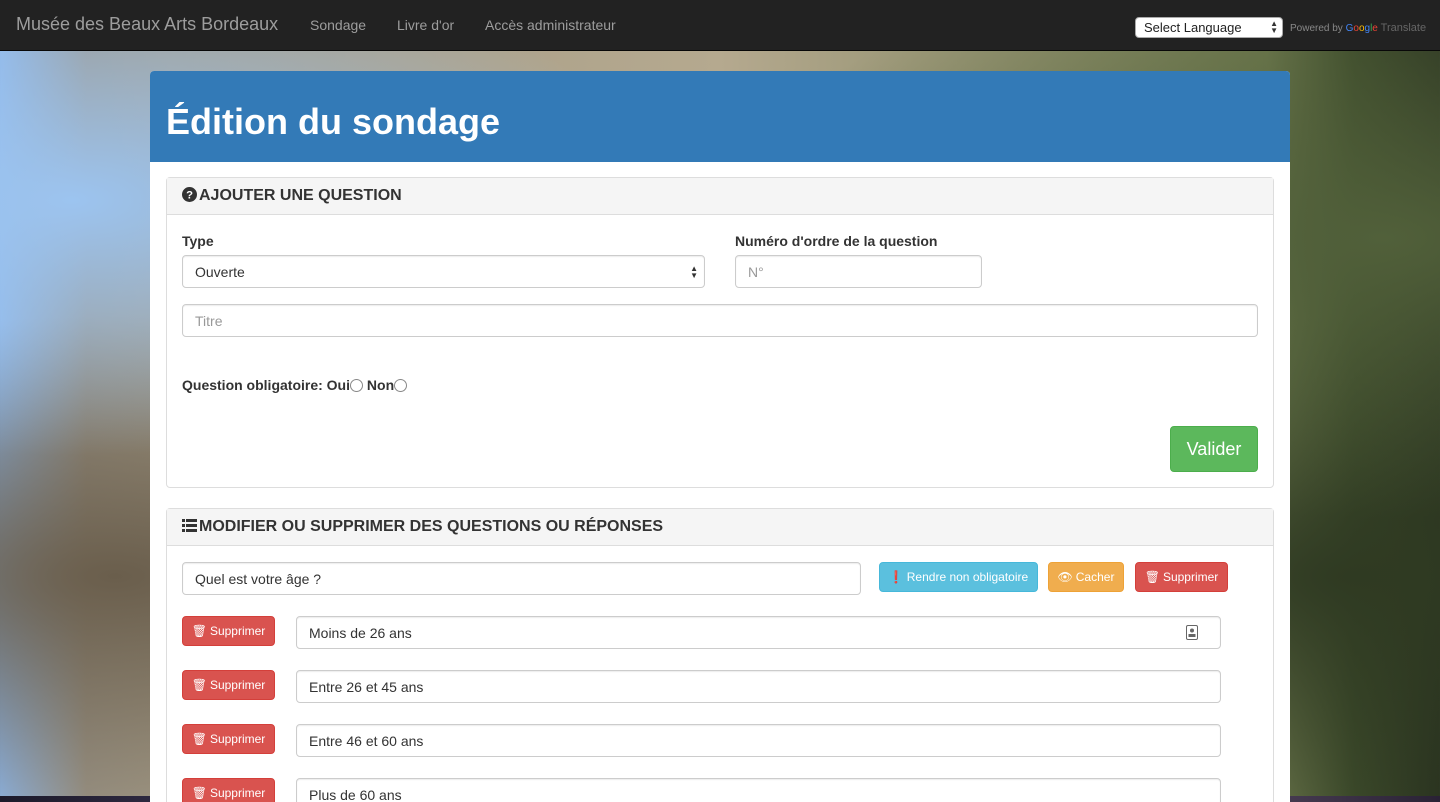 Image resolution: width=1440 pixels, height=802 pixels. What do you see at coordinates (858, 271) in the screenshot?
I see `order-number-input: N°` at bounding box center [858, 271].